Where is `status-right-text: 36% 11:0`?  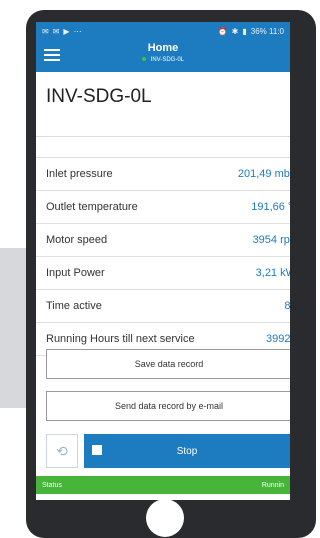
status-right-text: 36% 11:0 is located at coordinates (267, 31).